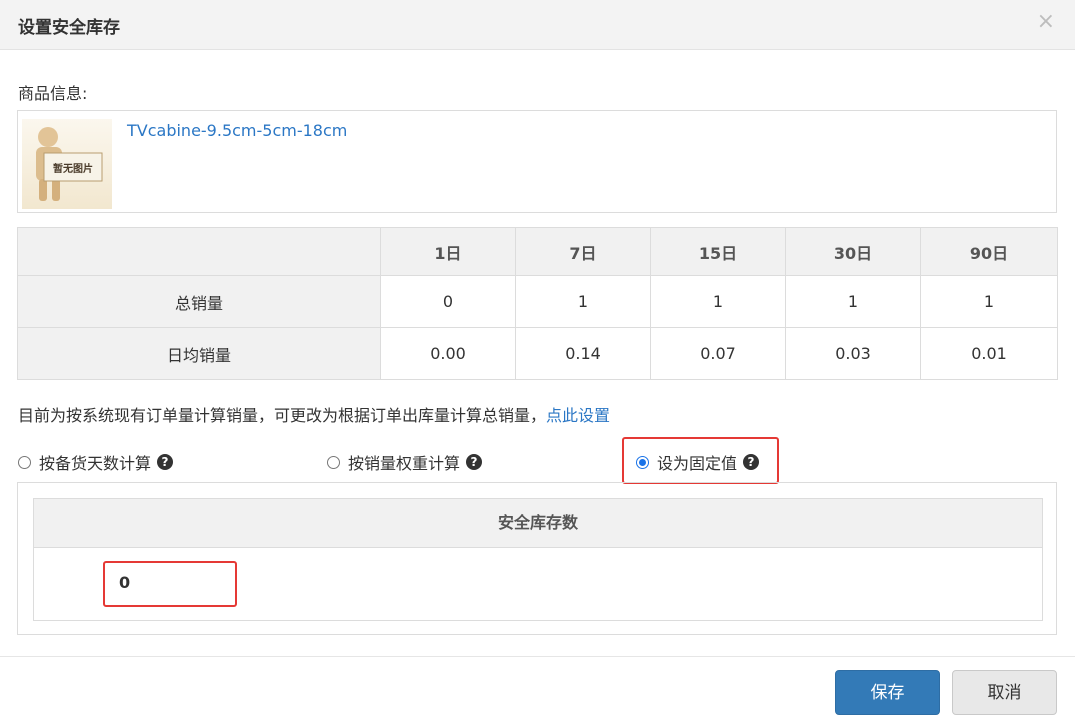 This screenshot has height=722, width=1075. I want to click on table-cell: 0.03, so click(853, 353).